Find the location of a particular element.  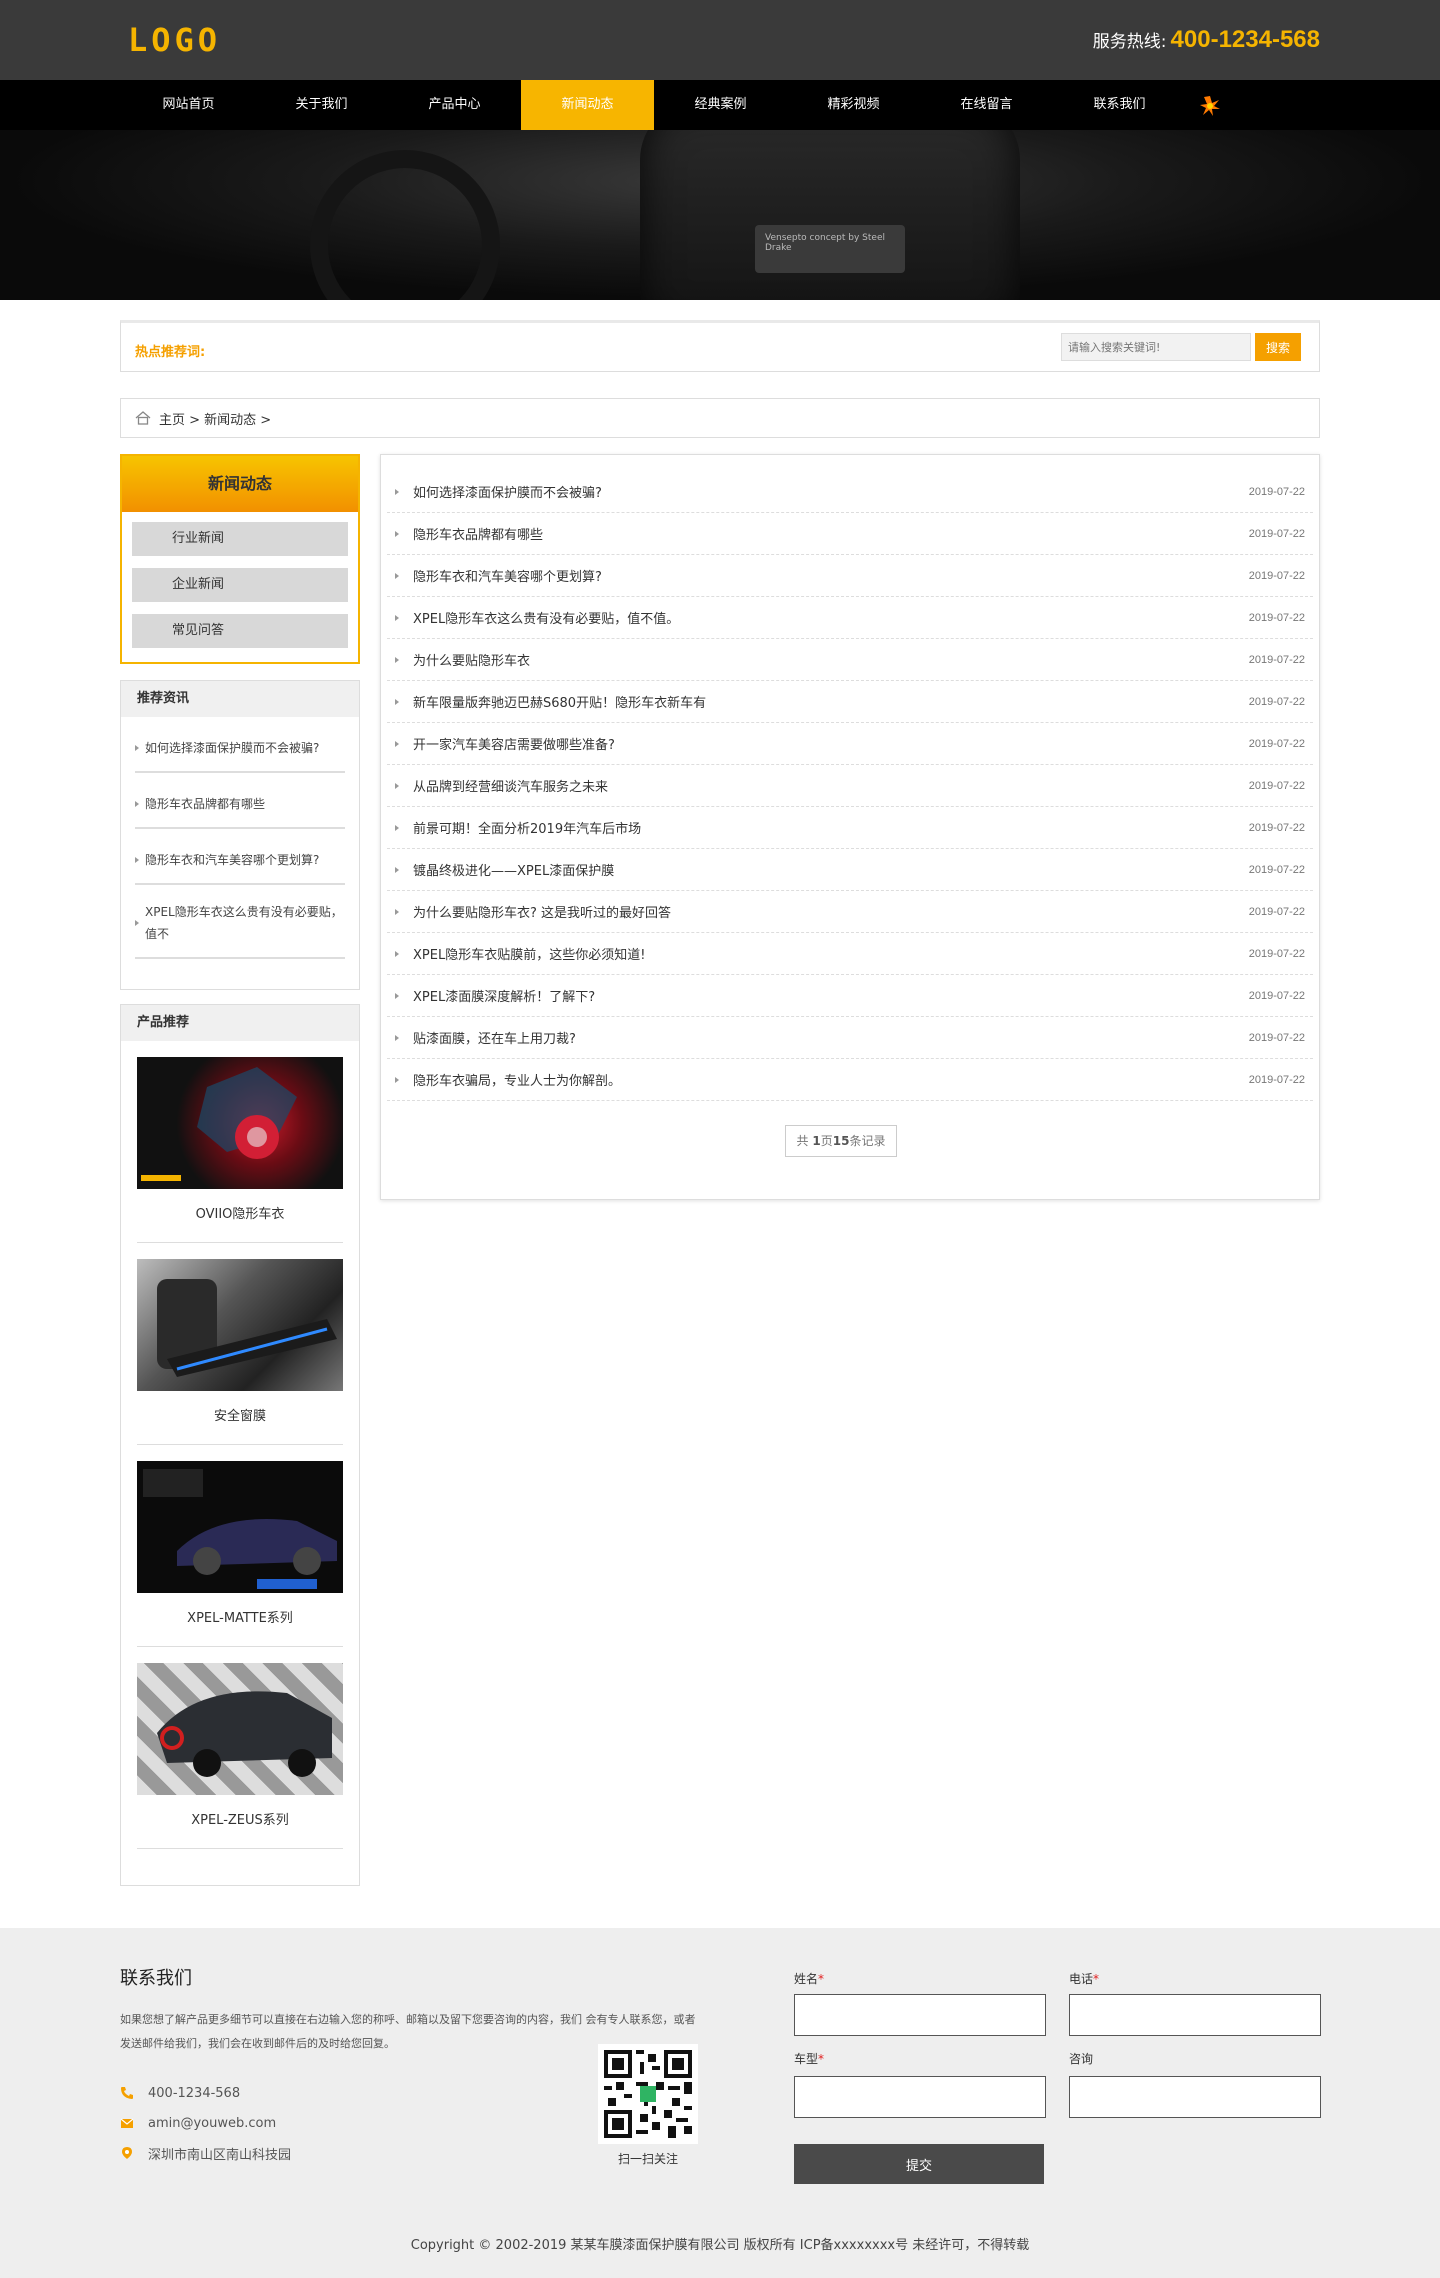

product-item: 安全窗膜 is located at coordinates (240, 1344).